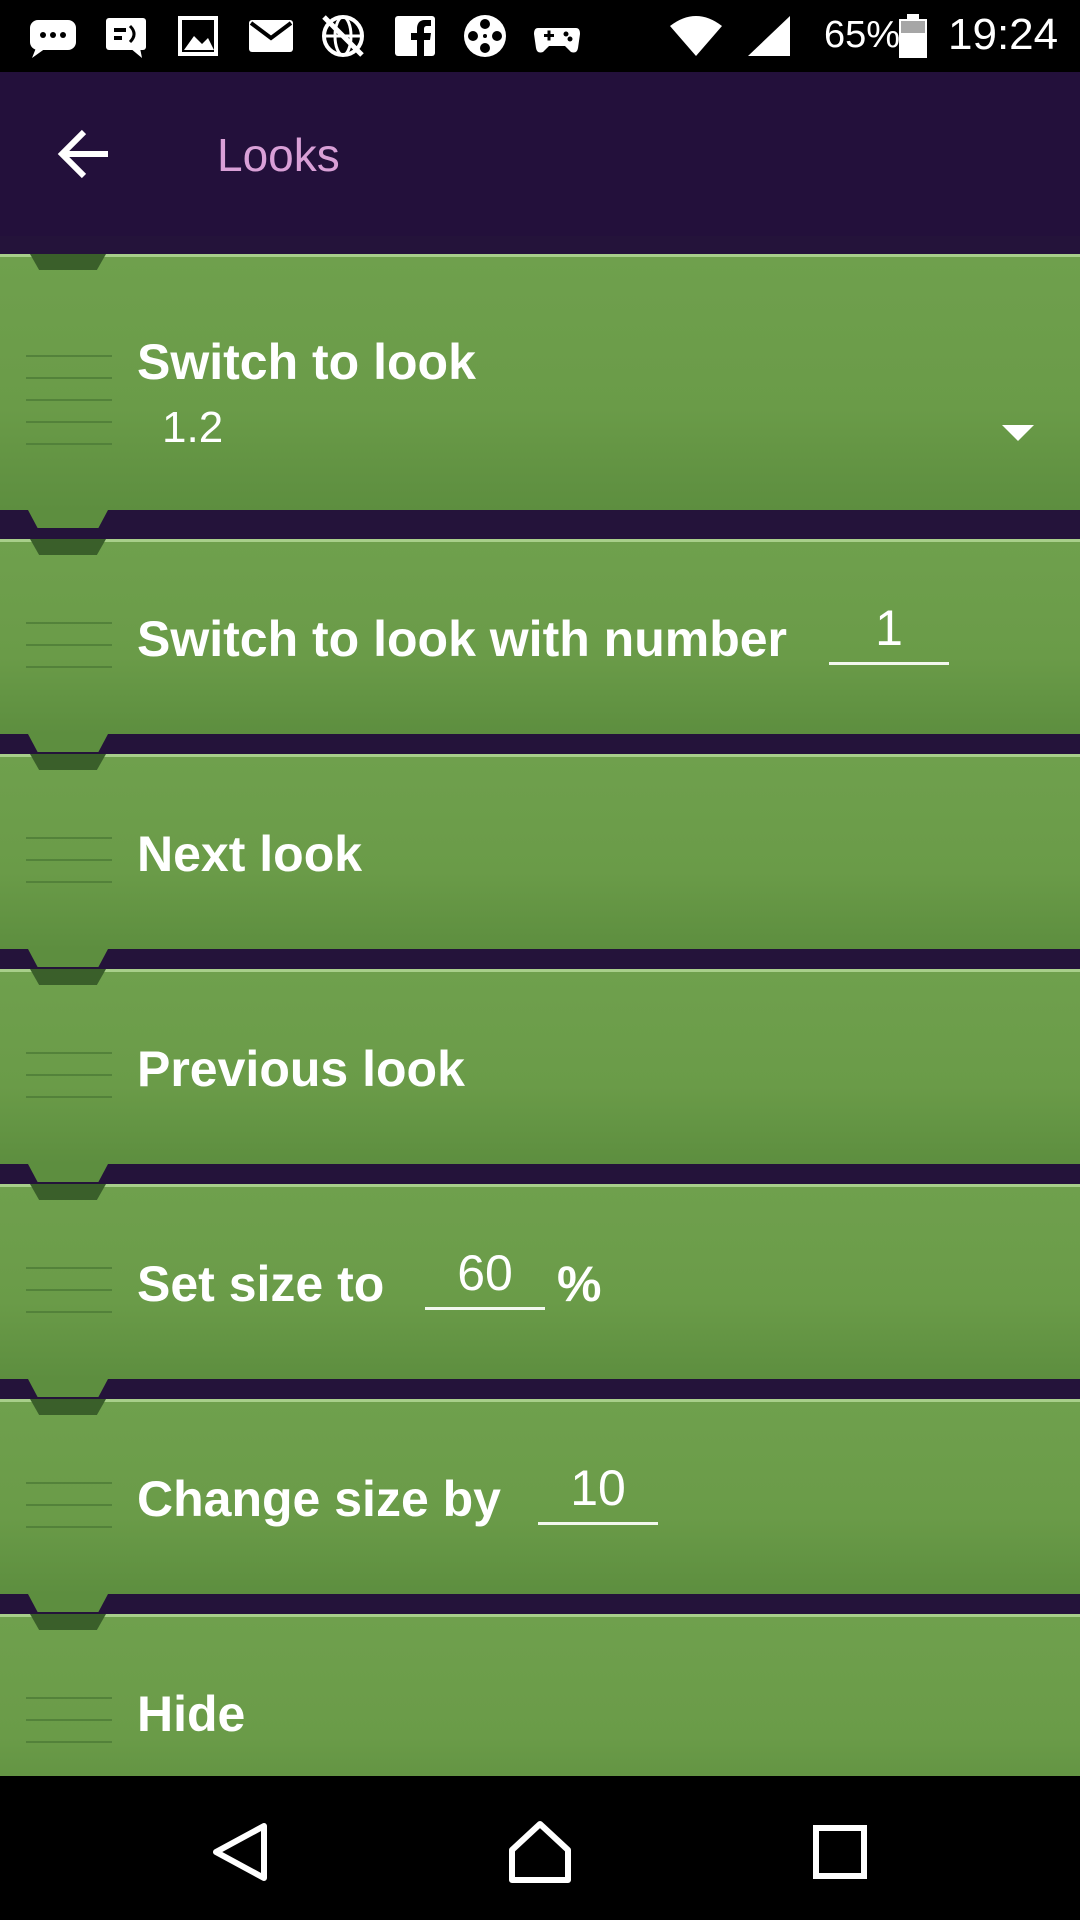 The height and width of the screenshot is (1920, 1080). Describe the element at coordinates (192, 428) in the screenshot. I see `look-dropdown-value: 1.2` at that location.